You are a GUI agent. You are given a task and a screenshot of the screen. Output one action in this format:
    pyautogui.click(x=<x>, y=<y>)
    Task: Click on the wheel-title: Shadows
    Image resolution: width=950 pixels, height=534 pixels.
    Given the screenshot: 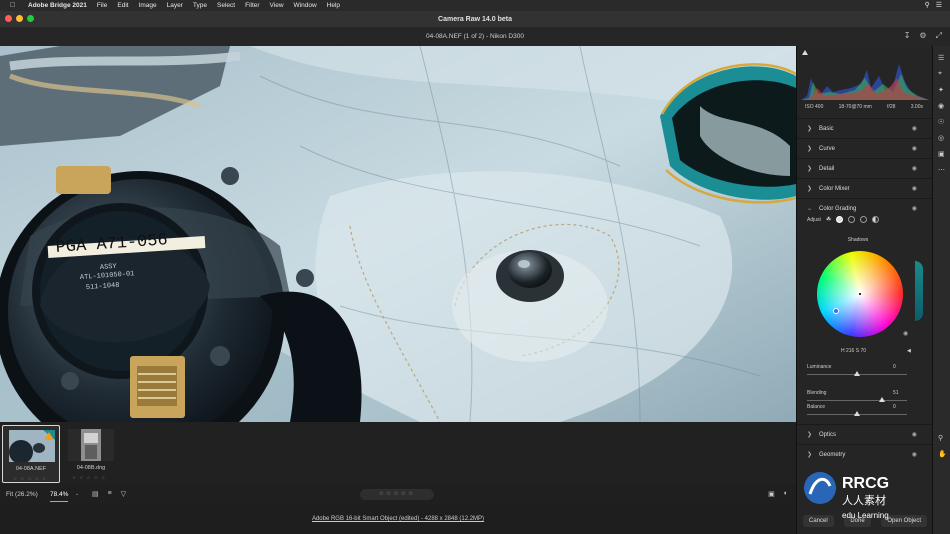 What is the action you would take?
    pyautogui.click(x=858, y=240)
    